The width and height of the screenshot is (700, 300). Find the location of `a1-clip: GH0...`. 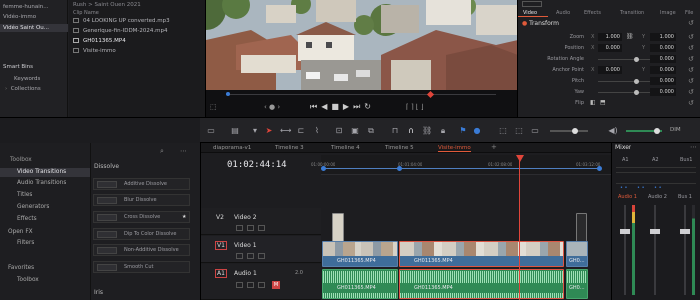

a1-clip: GH0... is located at coordinates (577, 284).